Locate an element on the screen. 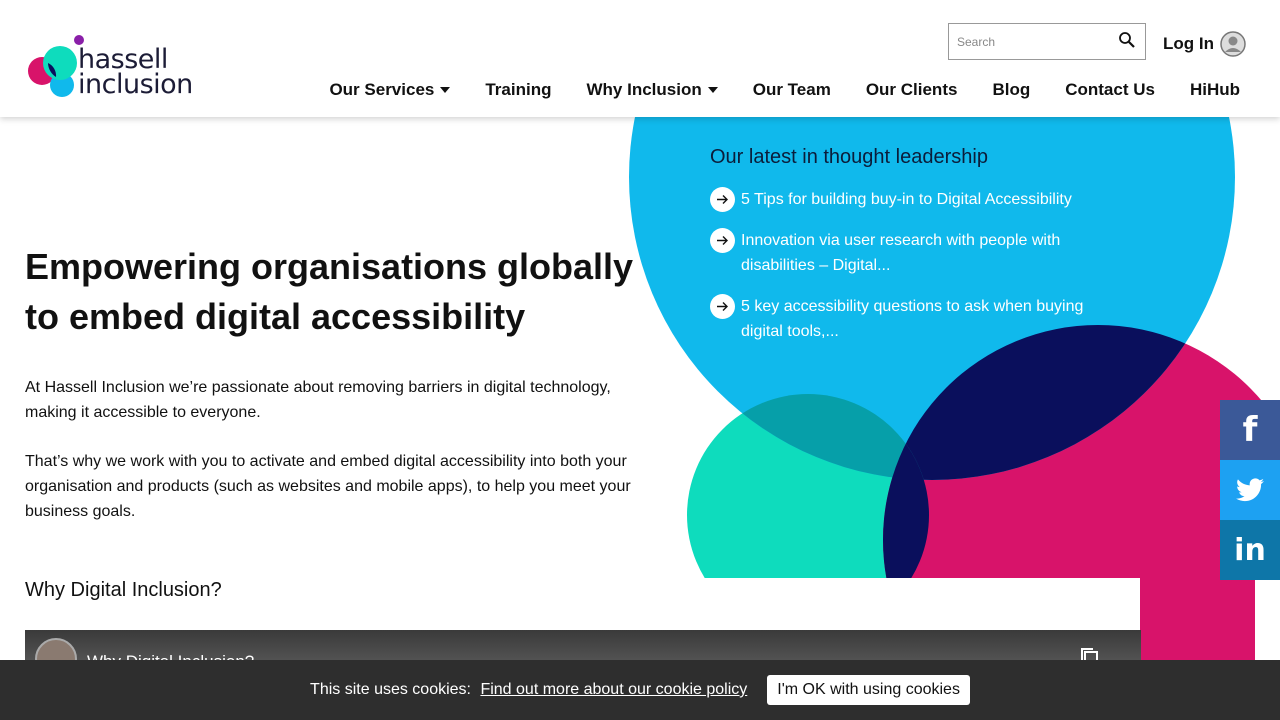  nav-our-team: Our Team is located at coordinates (792, 90).